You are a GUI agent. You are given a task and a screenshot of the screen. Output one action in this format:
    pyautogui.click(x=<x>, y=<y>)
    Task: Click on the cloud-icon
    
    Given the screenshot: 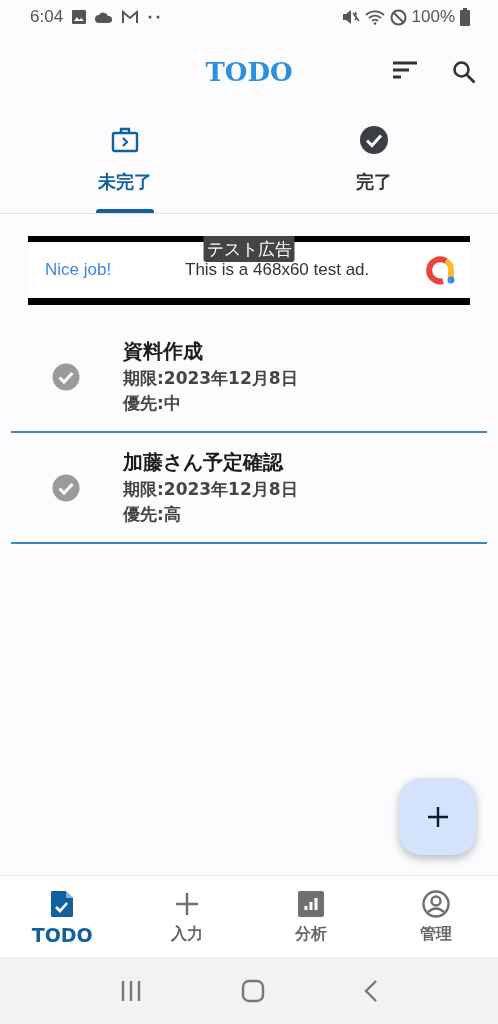 What is the action you would take?
    pyautogui.click(x=104, y=17)
    